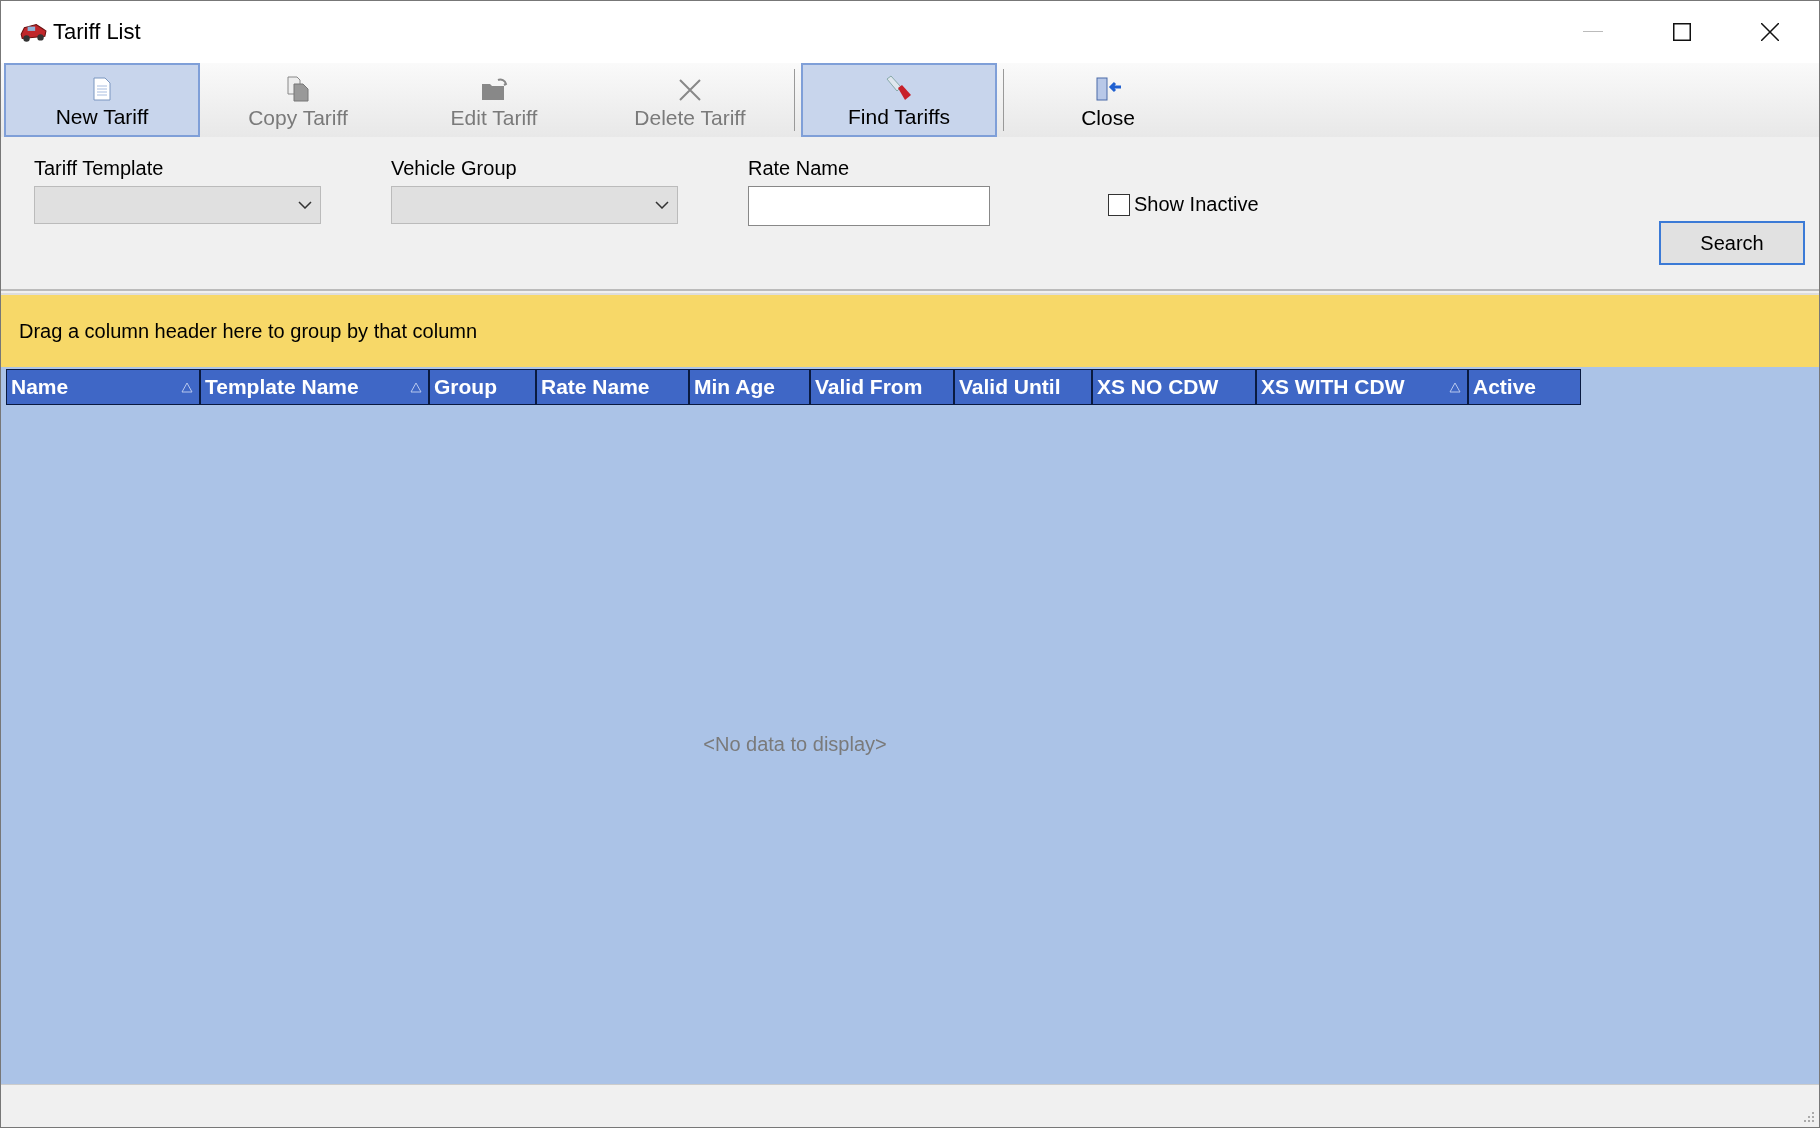 This screenshot has height=1128, width=1820. I want to click on document-icon, so click(102, 89).